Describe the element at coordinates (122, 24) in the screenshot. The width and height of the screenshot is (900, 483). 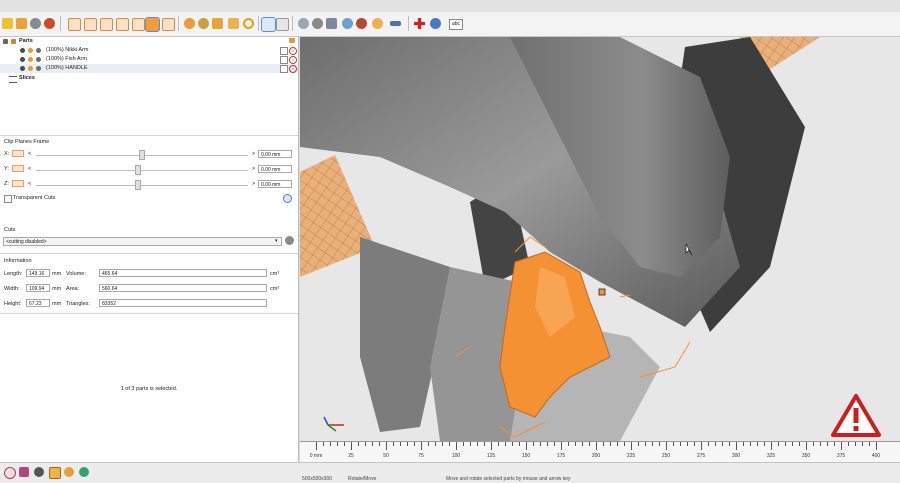
I see `view-right-icon` at that location.